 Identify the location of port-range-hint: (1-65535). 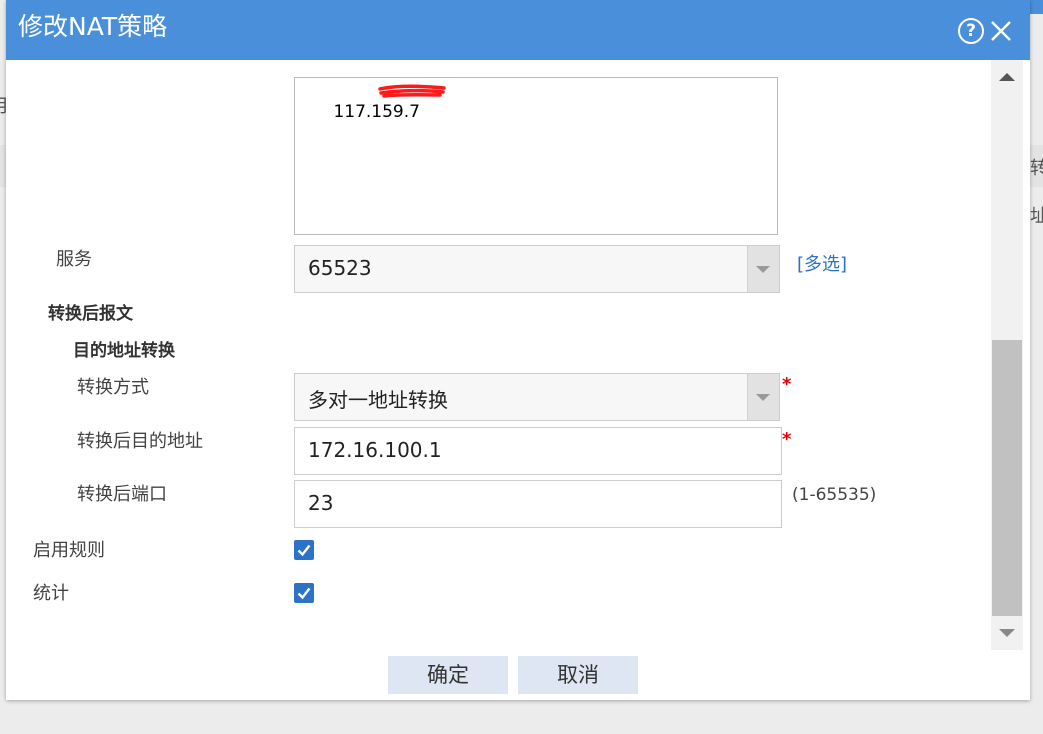
(834, 495).